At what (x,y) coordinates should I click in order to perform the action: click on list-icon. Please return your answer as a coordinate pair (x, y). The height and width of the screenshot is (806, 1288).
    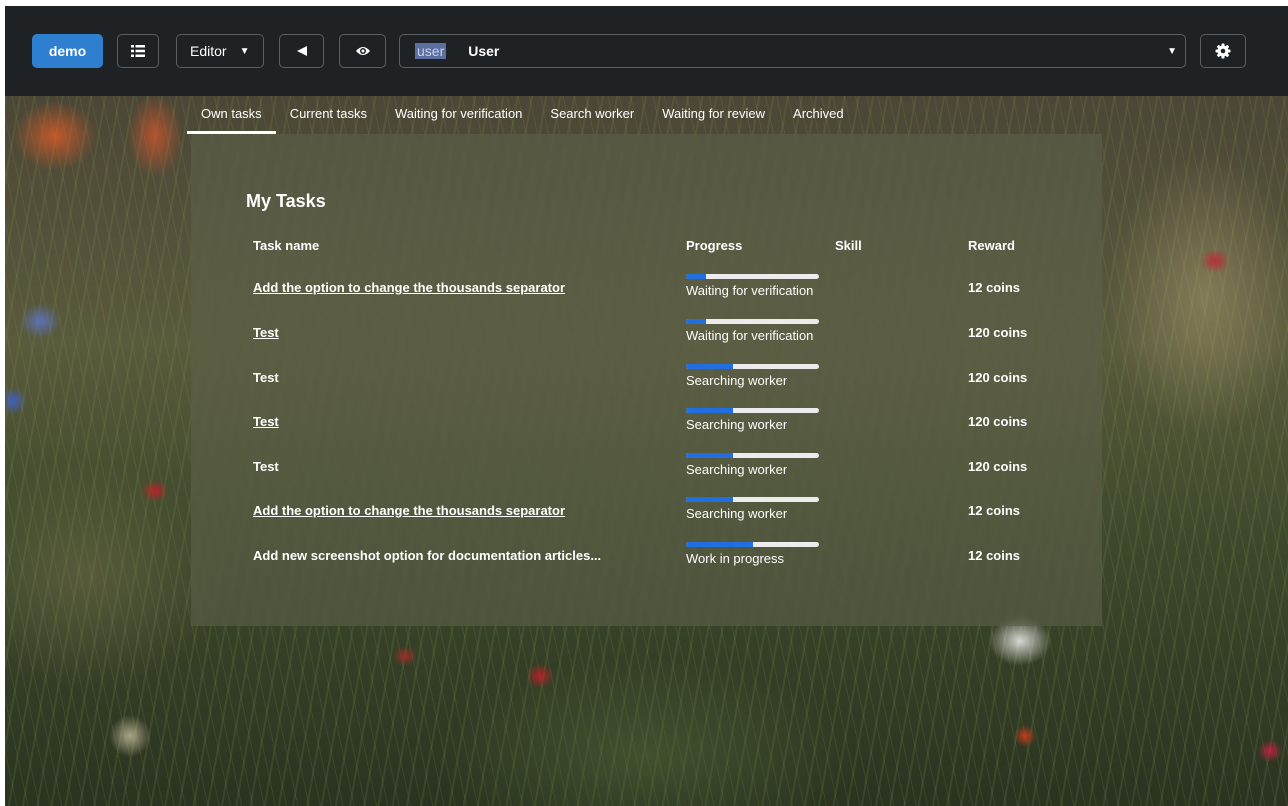
    Looking at the image, I should click on (138, 51).